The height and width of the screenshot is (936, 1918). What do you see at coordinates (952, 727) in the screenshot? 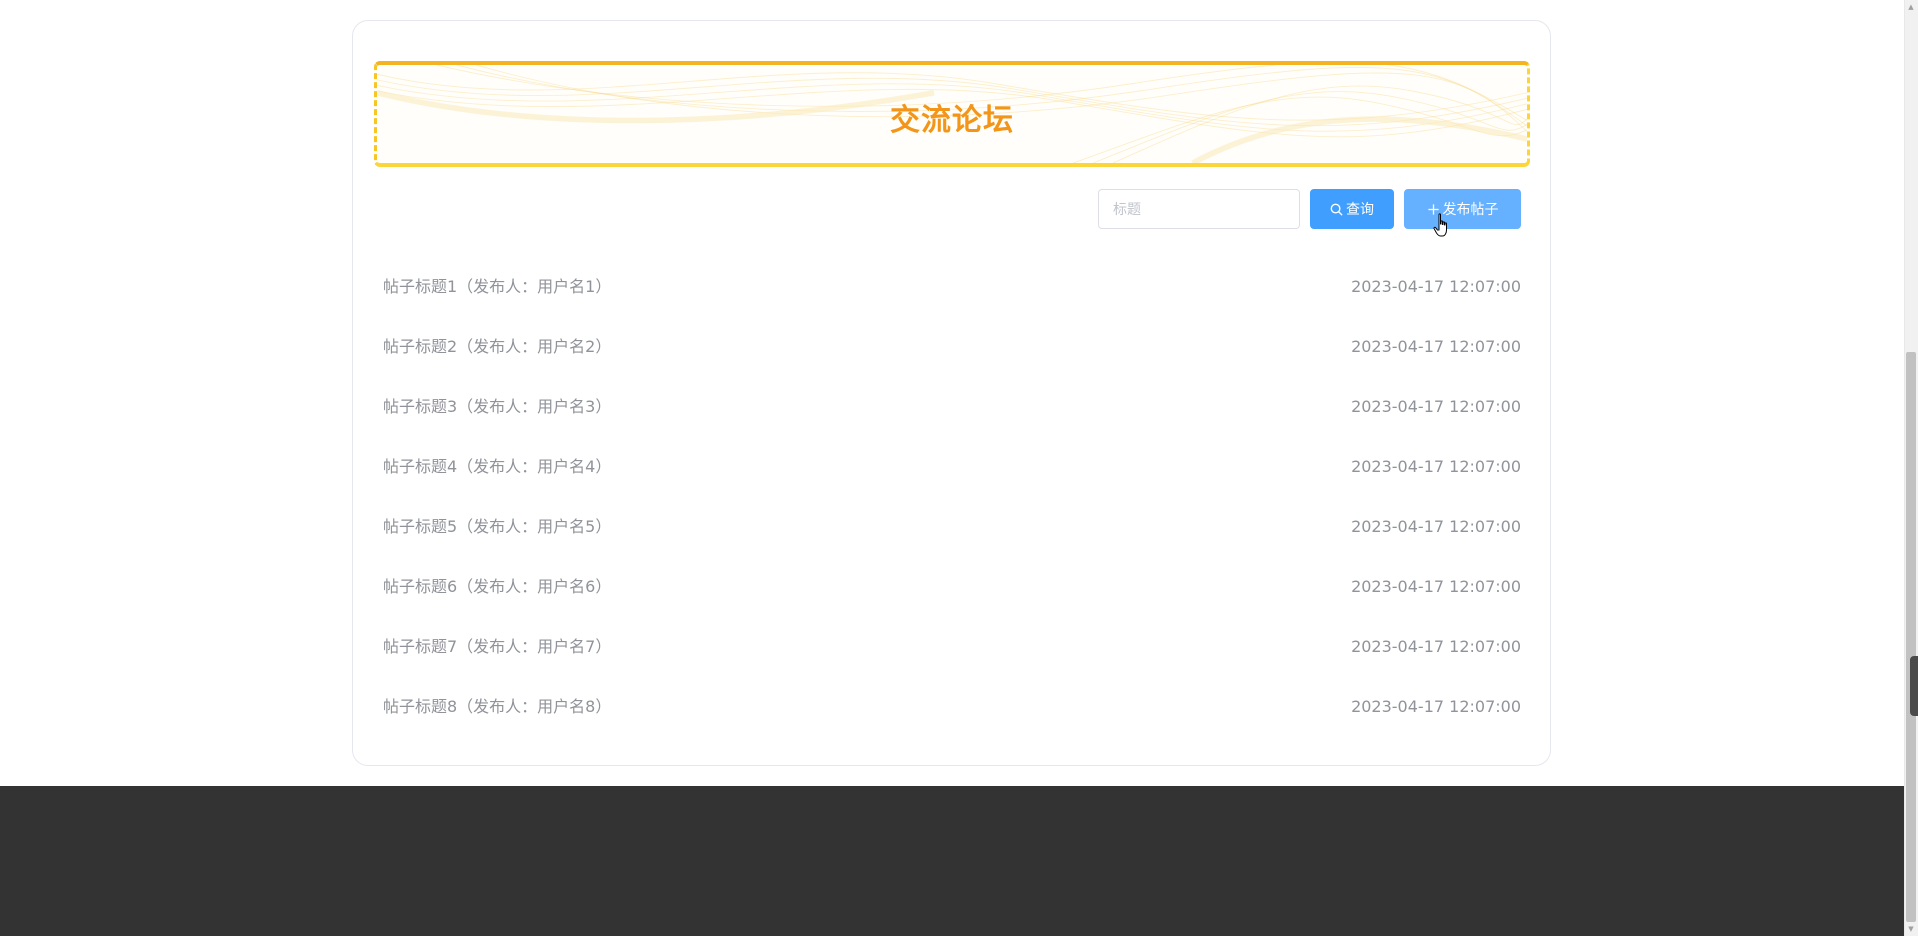
I see `post-item: 帖子标题8（发布人：用户名8） 2023-04-17 12:07:00` at bounding box center [952, 727].